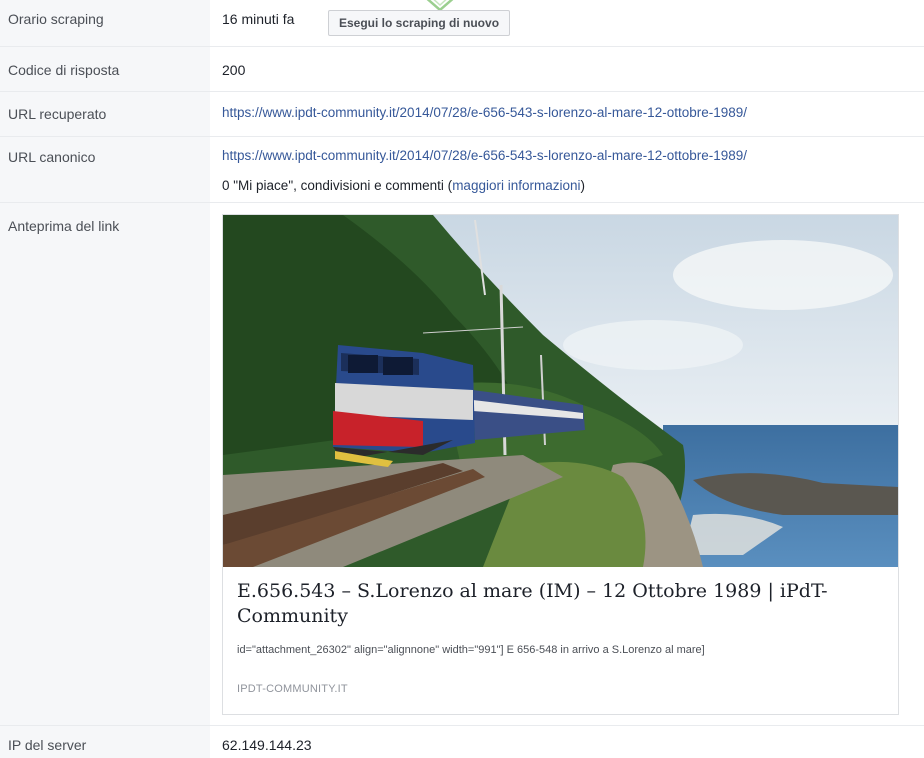  I want to click on preview-domain: IPDT-COMMUNITY.IT, so click(292, 689).